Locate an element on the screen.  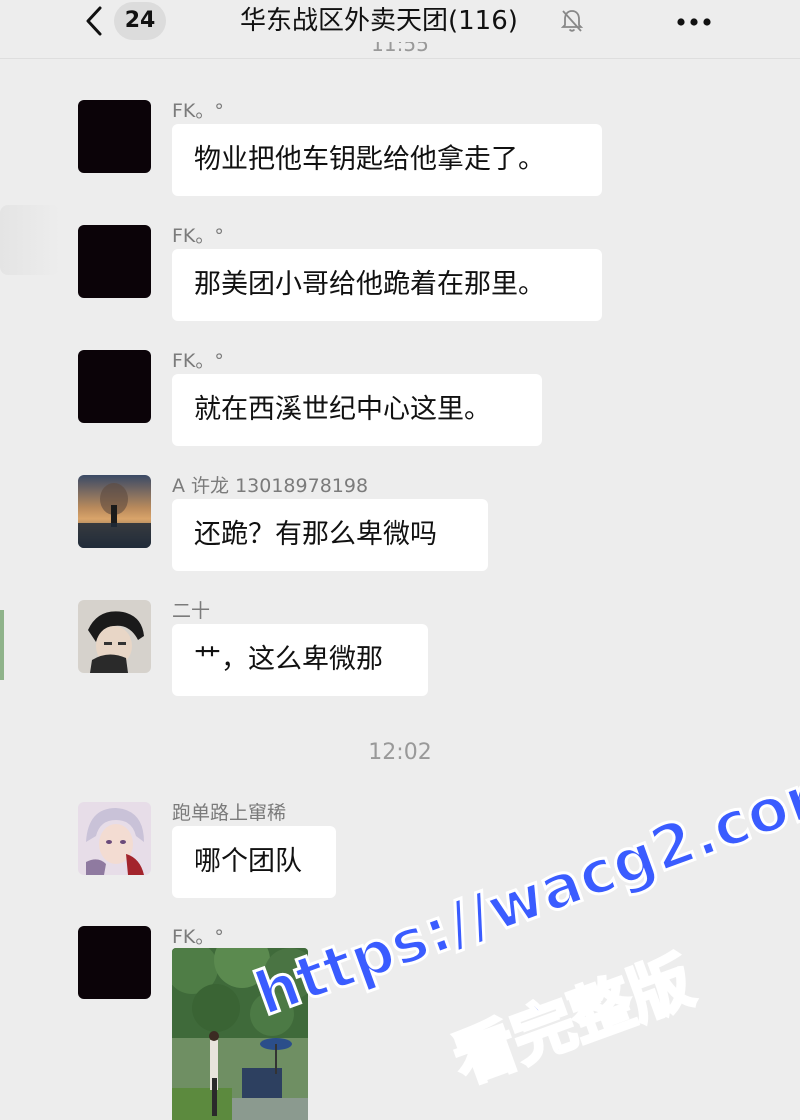
sender-name: 二十 is located at coordinates (191, 611).